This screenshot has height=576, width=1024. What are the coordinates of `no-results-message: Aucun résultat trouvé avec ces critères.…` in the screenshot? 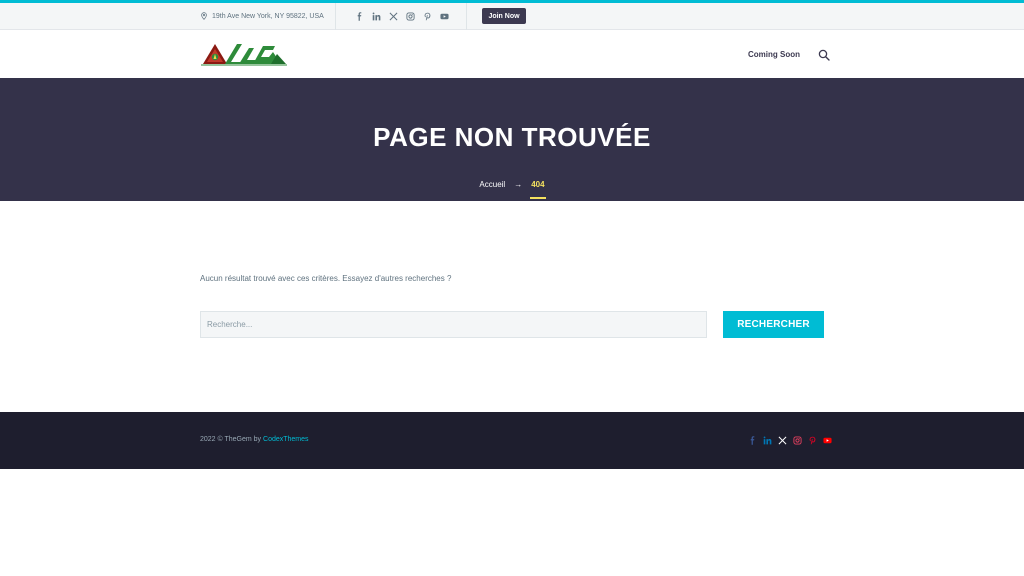 It's located at (326, 278).